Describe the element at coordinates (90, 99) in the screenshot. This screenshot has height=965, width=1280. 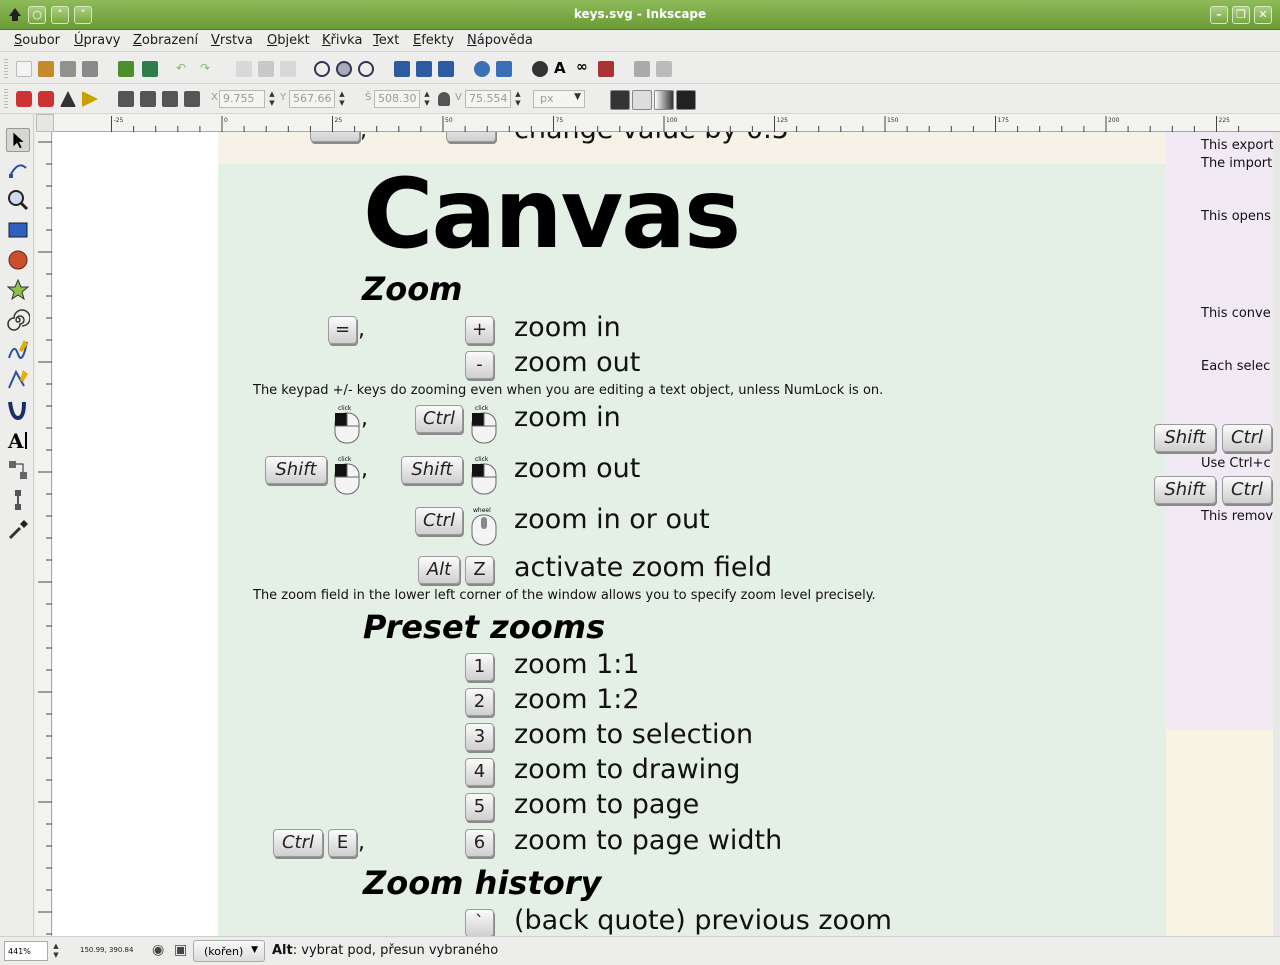
I see `flip-vertical-icon` at that location.